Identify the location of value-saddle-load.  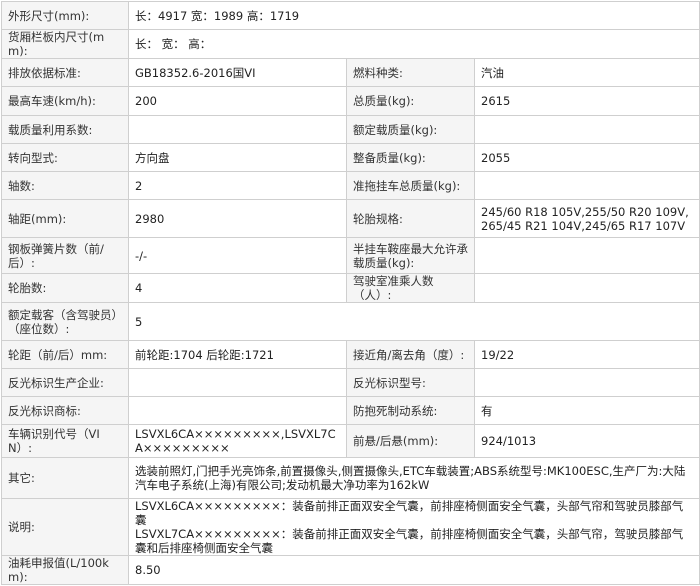
(586, 255).